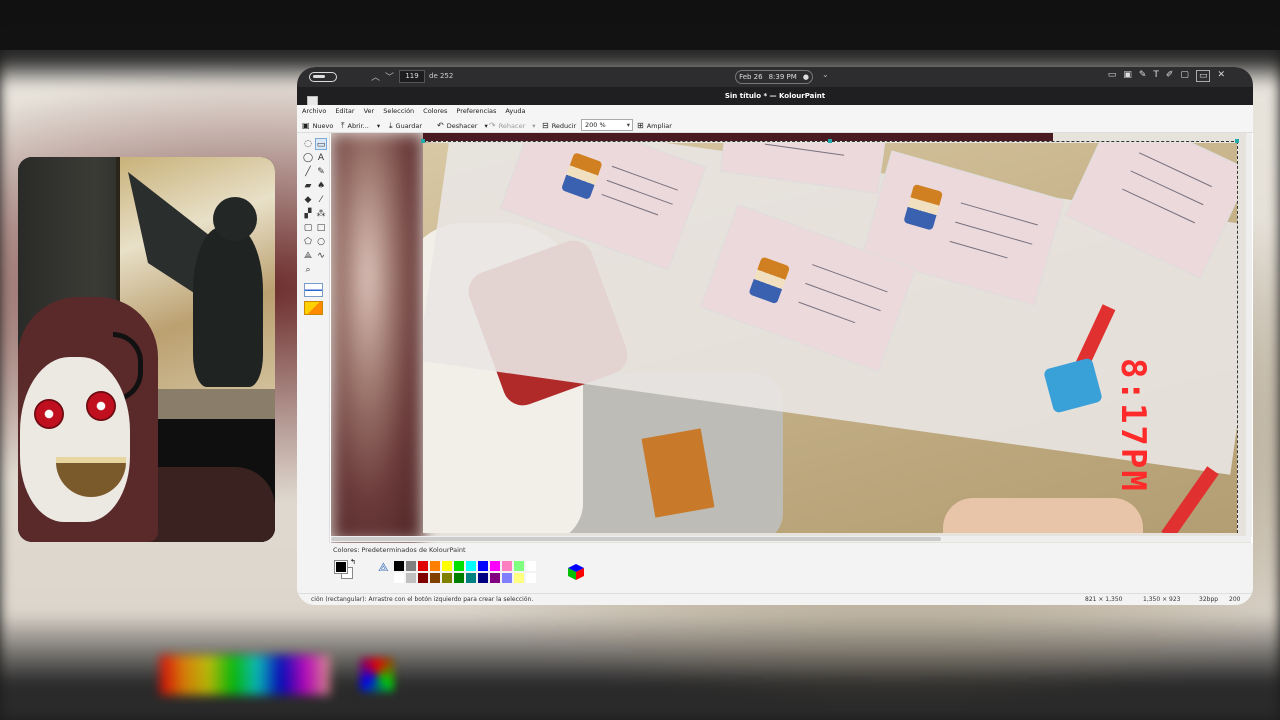  What do you see at coordinates (515, 111) in the screenshot?
I see `menu-ayuda: Ayuda` at bounding box center [515, 111].